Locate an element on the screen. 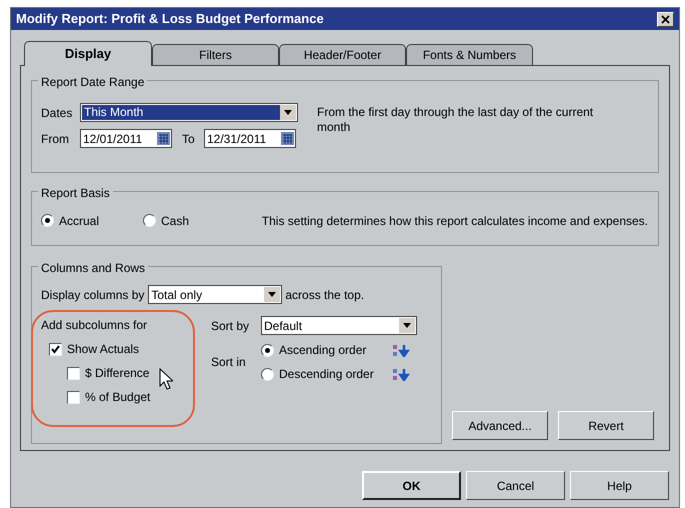  display-columns-suffix: across the top. is located at coordinates (324, 295).